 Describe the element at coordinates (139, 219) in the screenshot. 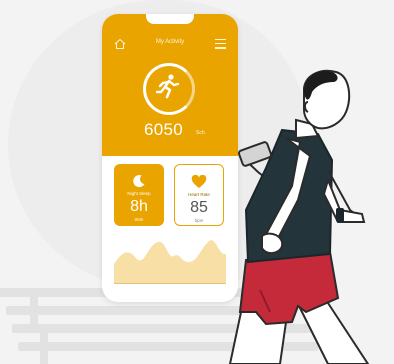

I see `sleep-minutes: 00m` at that location.